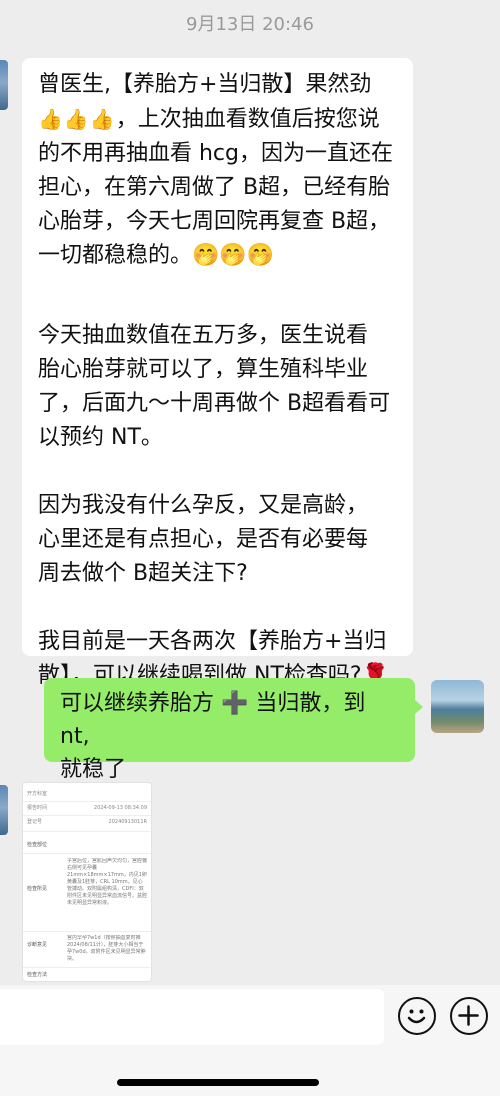  I want to click on report-row-key: 登记号, so click(35, 822).